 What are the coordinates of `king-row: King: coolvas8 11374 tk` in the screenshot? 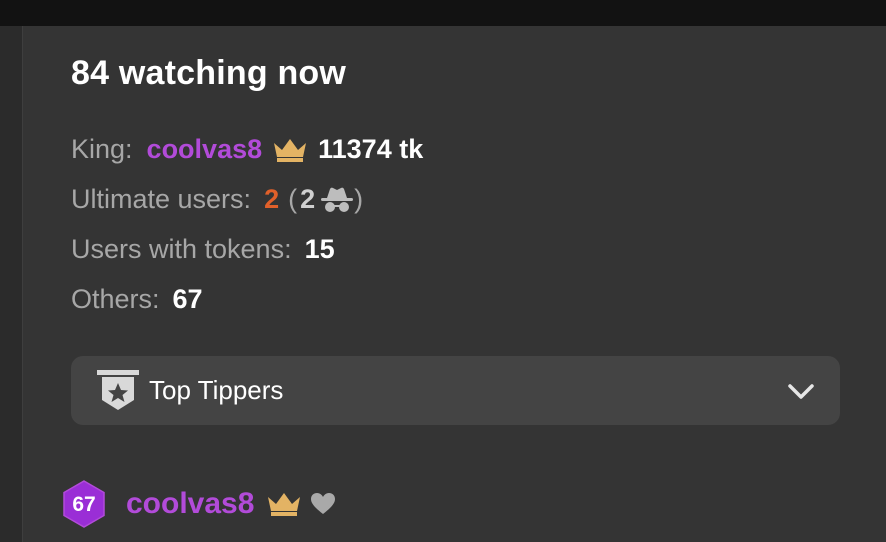 It's located at (247, 149).